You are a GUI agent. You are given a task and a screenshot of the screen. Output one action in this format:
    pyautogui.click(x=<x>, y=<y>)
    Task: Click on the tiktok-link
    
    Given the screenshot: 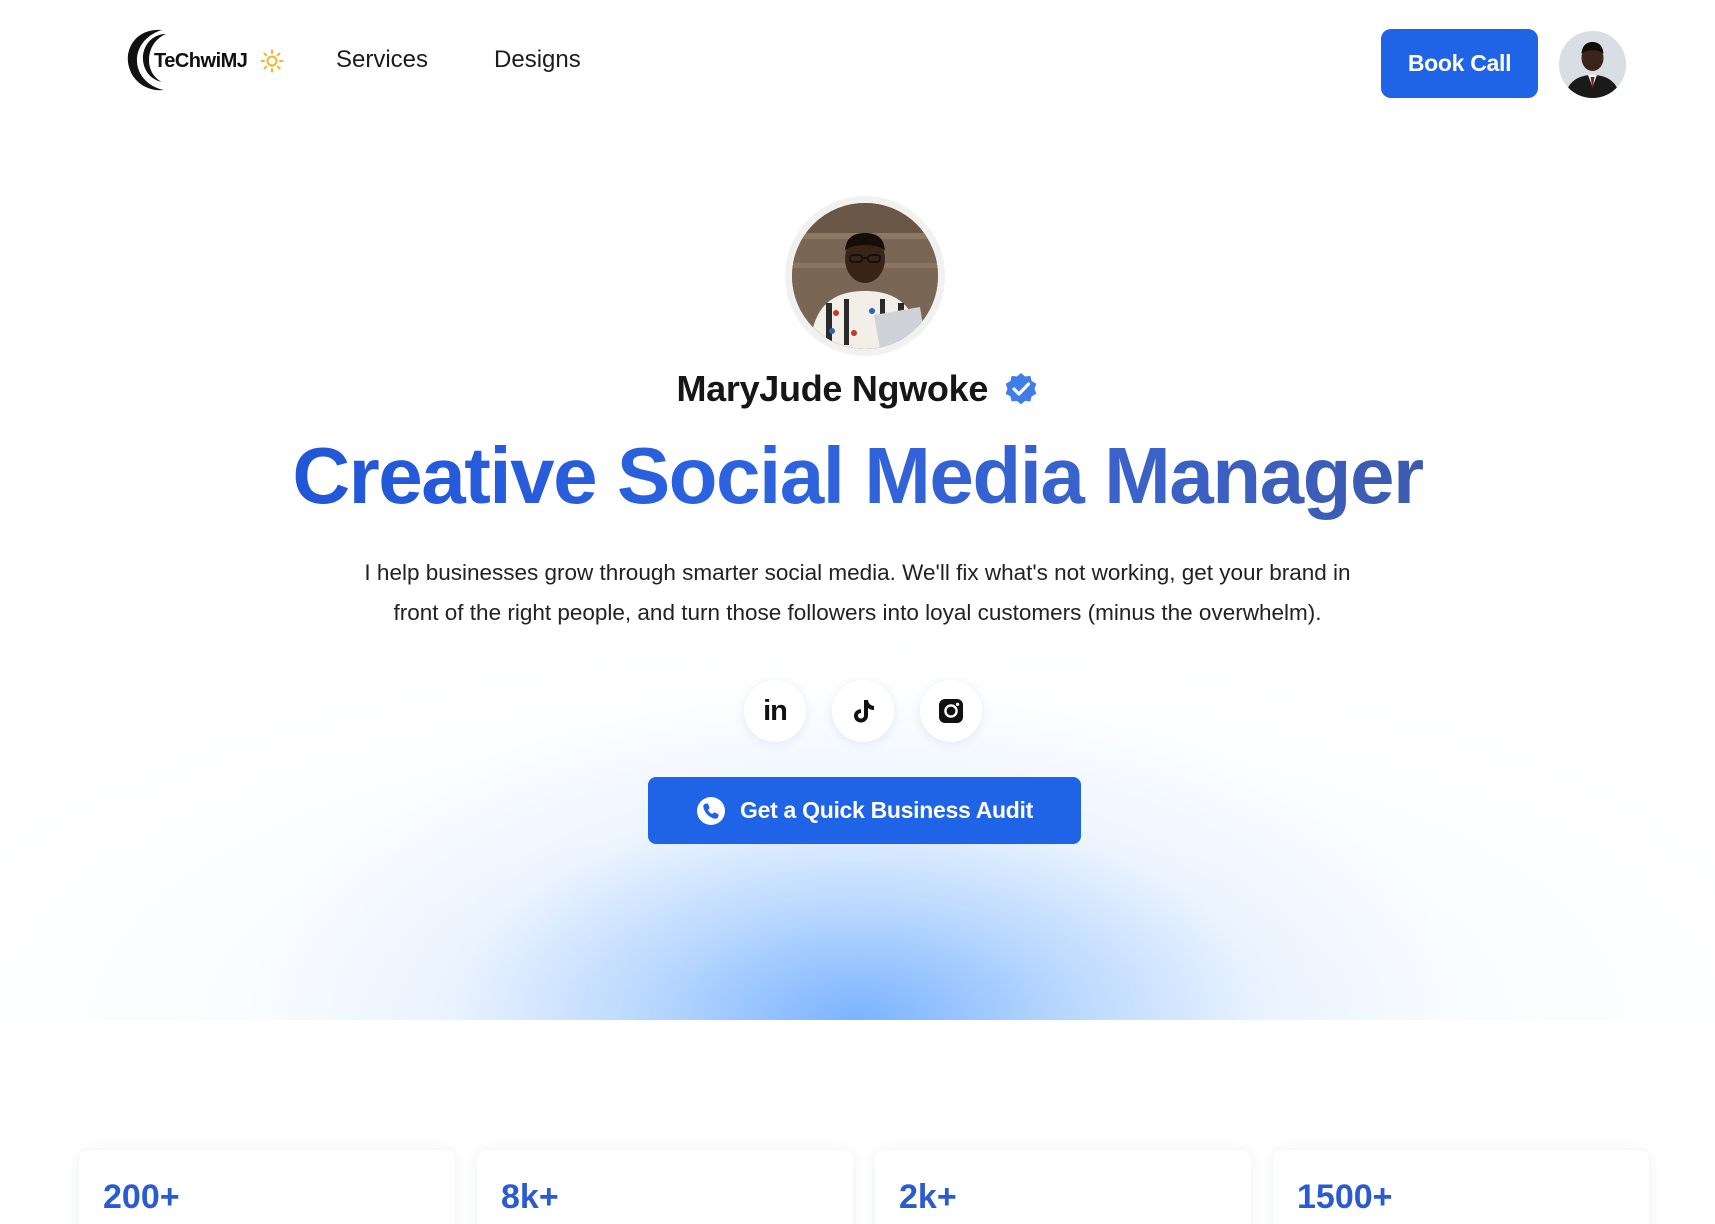 What is the action you would take?
    pyautogui.click(x=863, y=711)
    